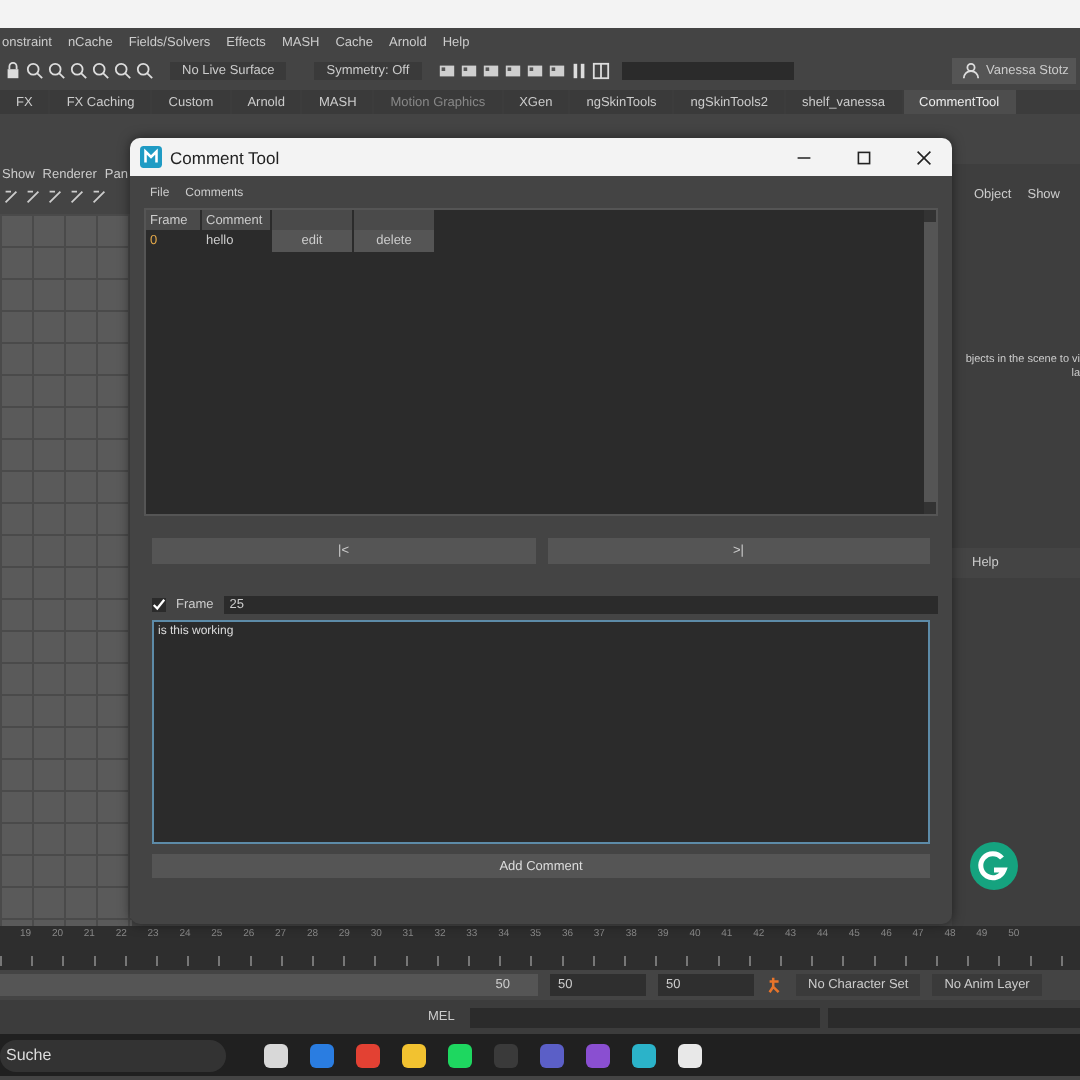  Describe the element at coordinates (994, 866) in the screenshot. I see `round-logo-icon` at that location.